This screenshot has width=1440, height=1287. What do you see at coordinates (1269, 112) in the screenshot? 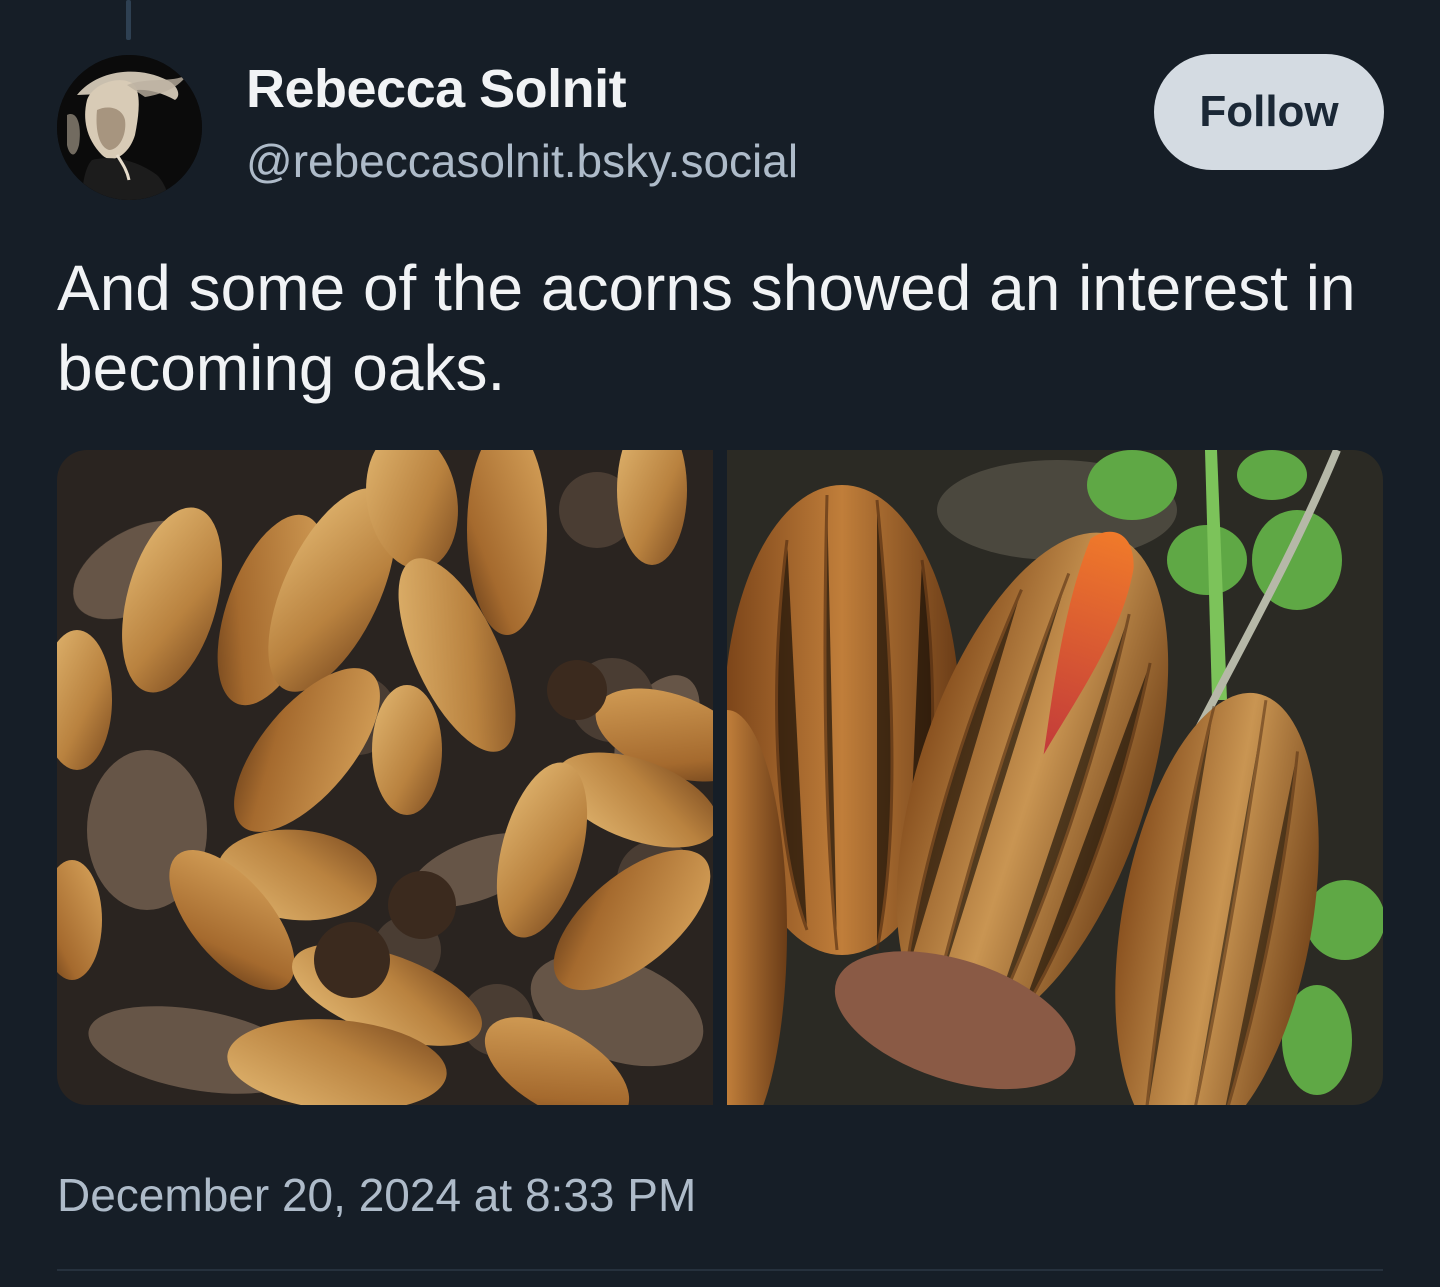
I see `follow-button: Follow` at bounding box center [1269, 112].